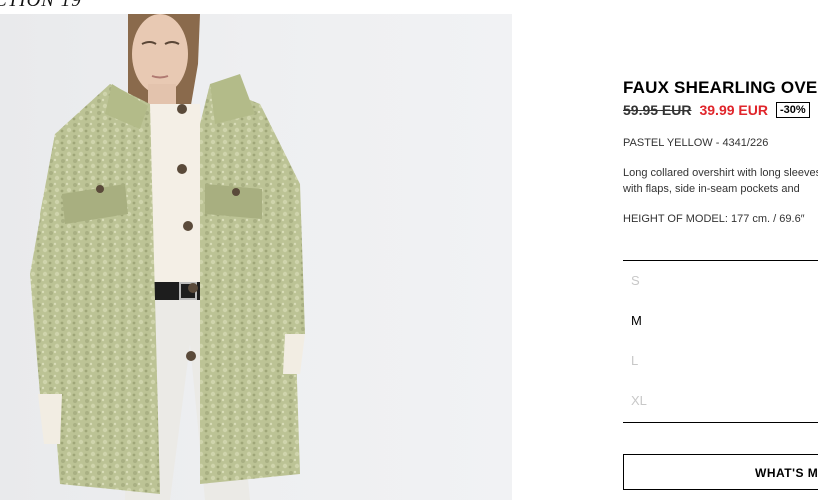  Describe the element at coordinates (657, 110) in the screenshot. I see `original-price: 59.95 EUR` at that location.